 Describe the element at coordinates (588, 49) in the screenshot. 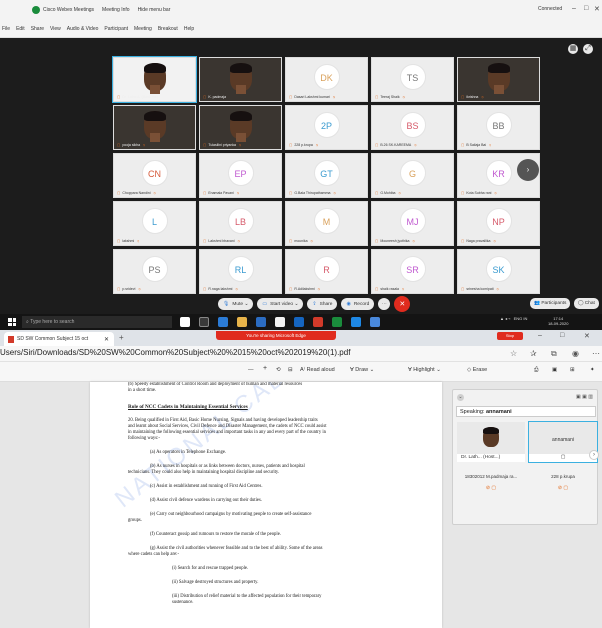

I see `fullscreen-icon: ⤢` at that location.